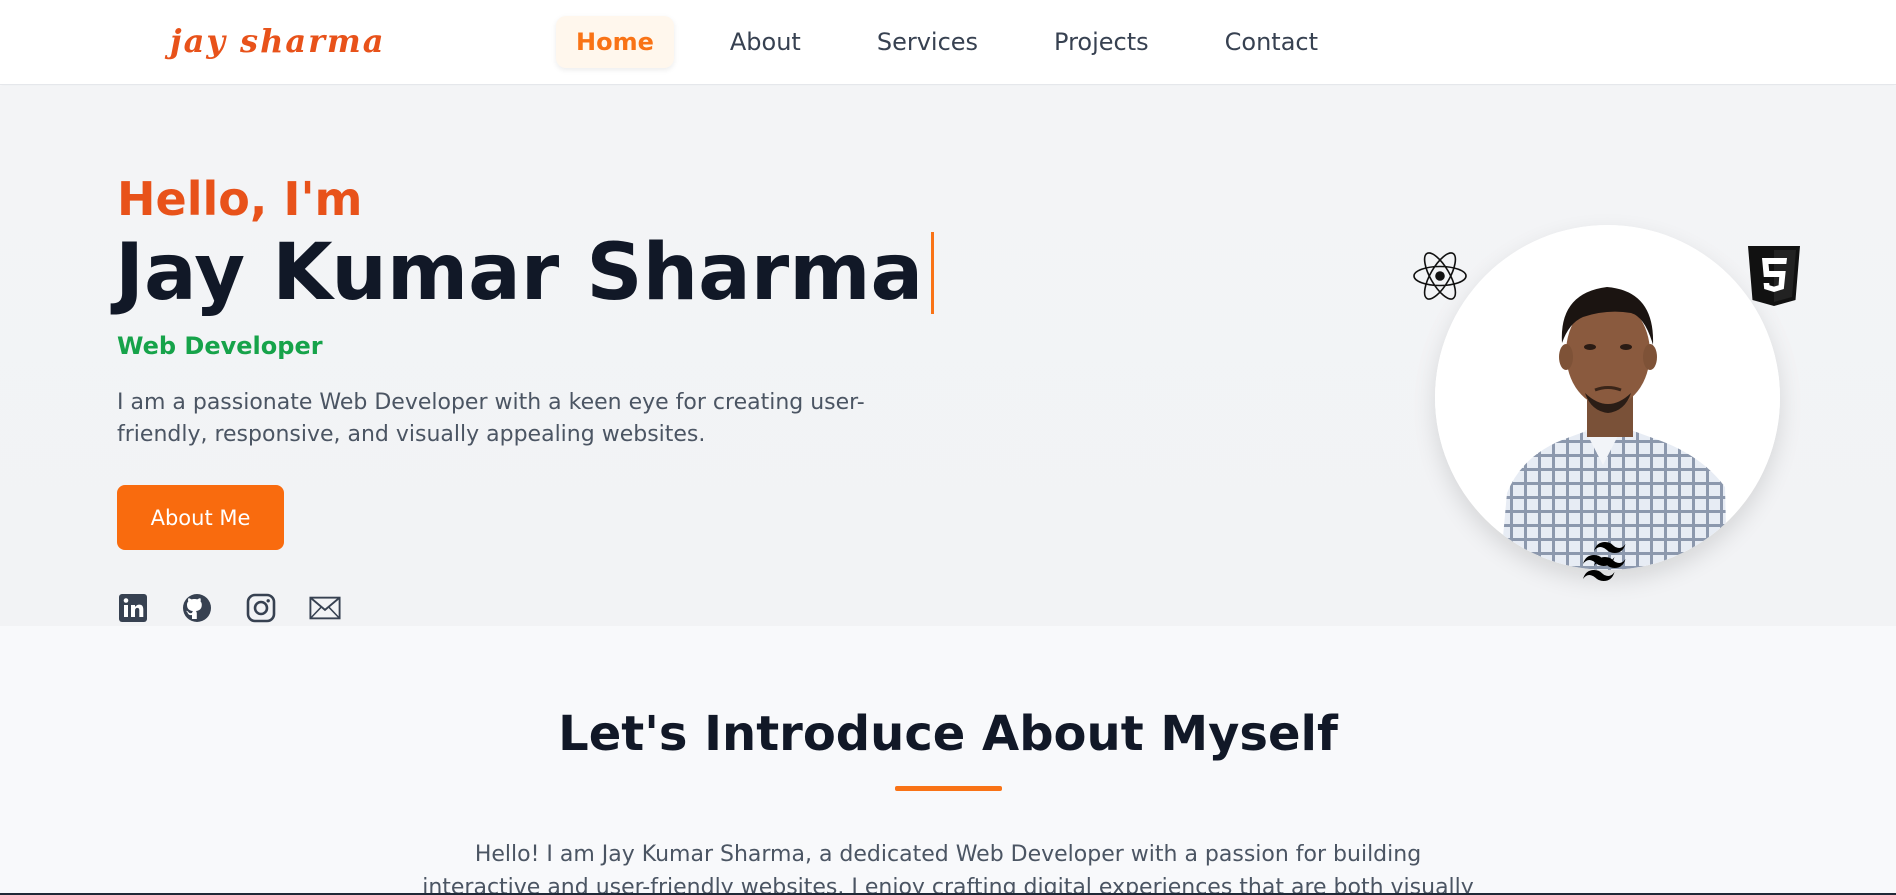  I want to click on github-icon, so click(197, 608).